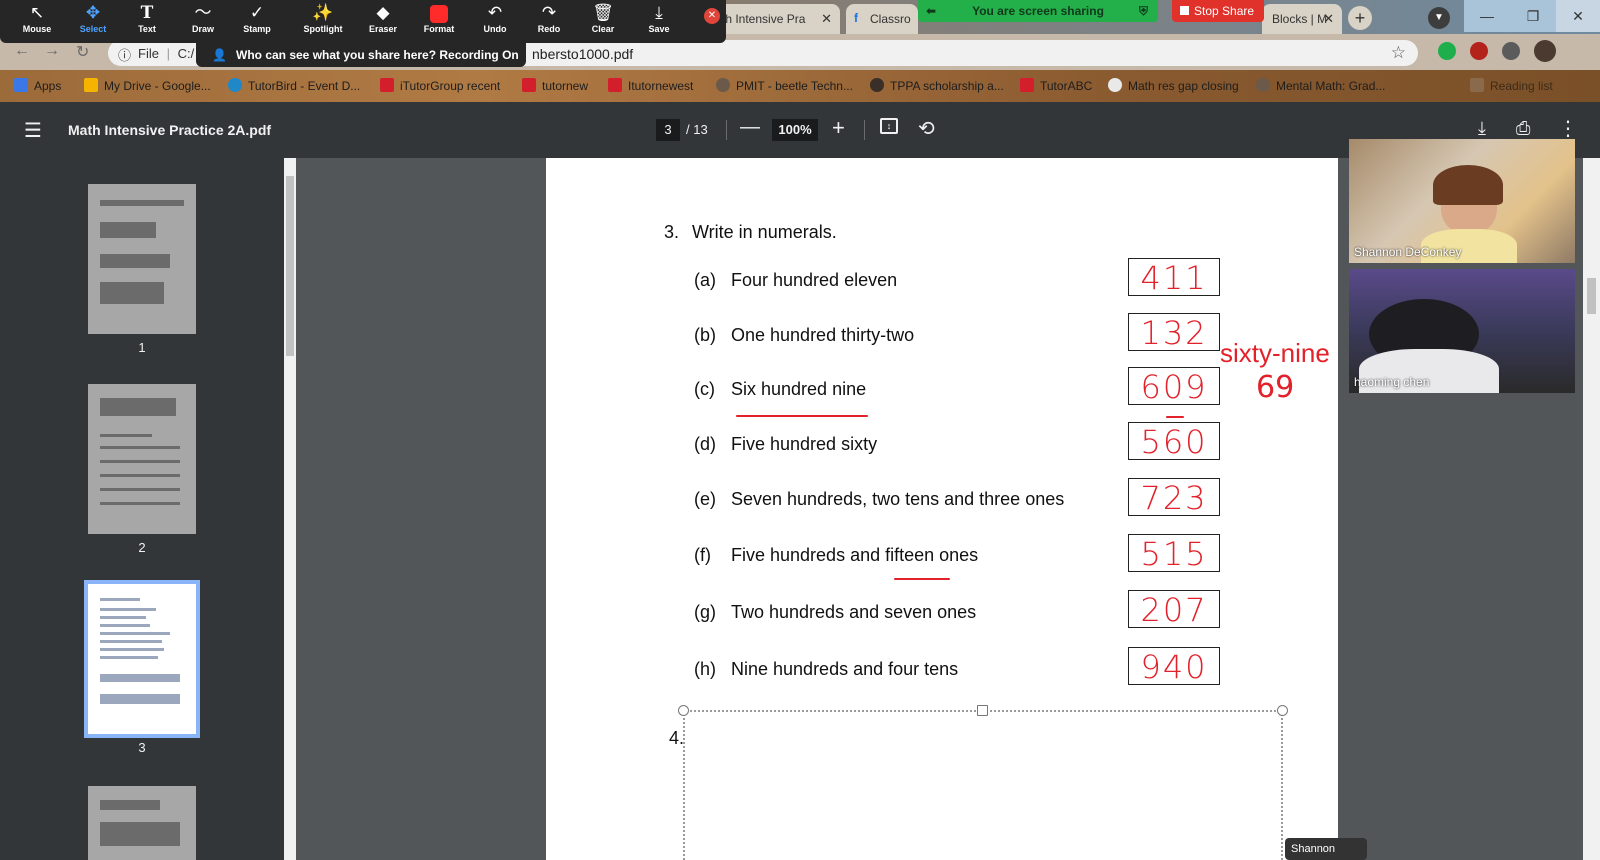  I want to click on more-options-icon: ⋮, so click(1568, 128).